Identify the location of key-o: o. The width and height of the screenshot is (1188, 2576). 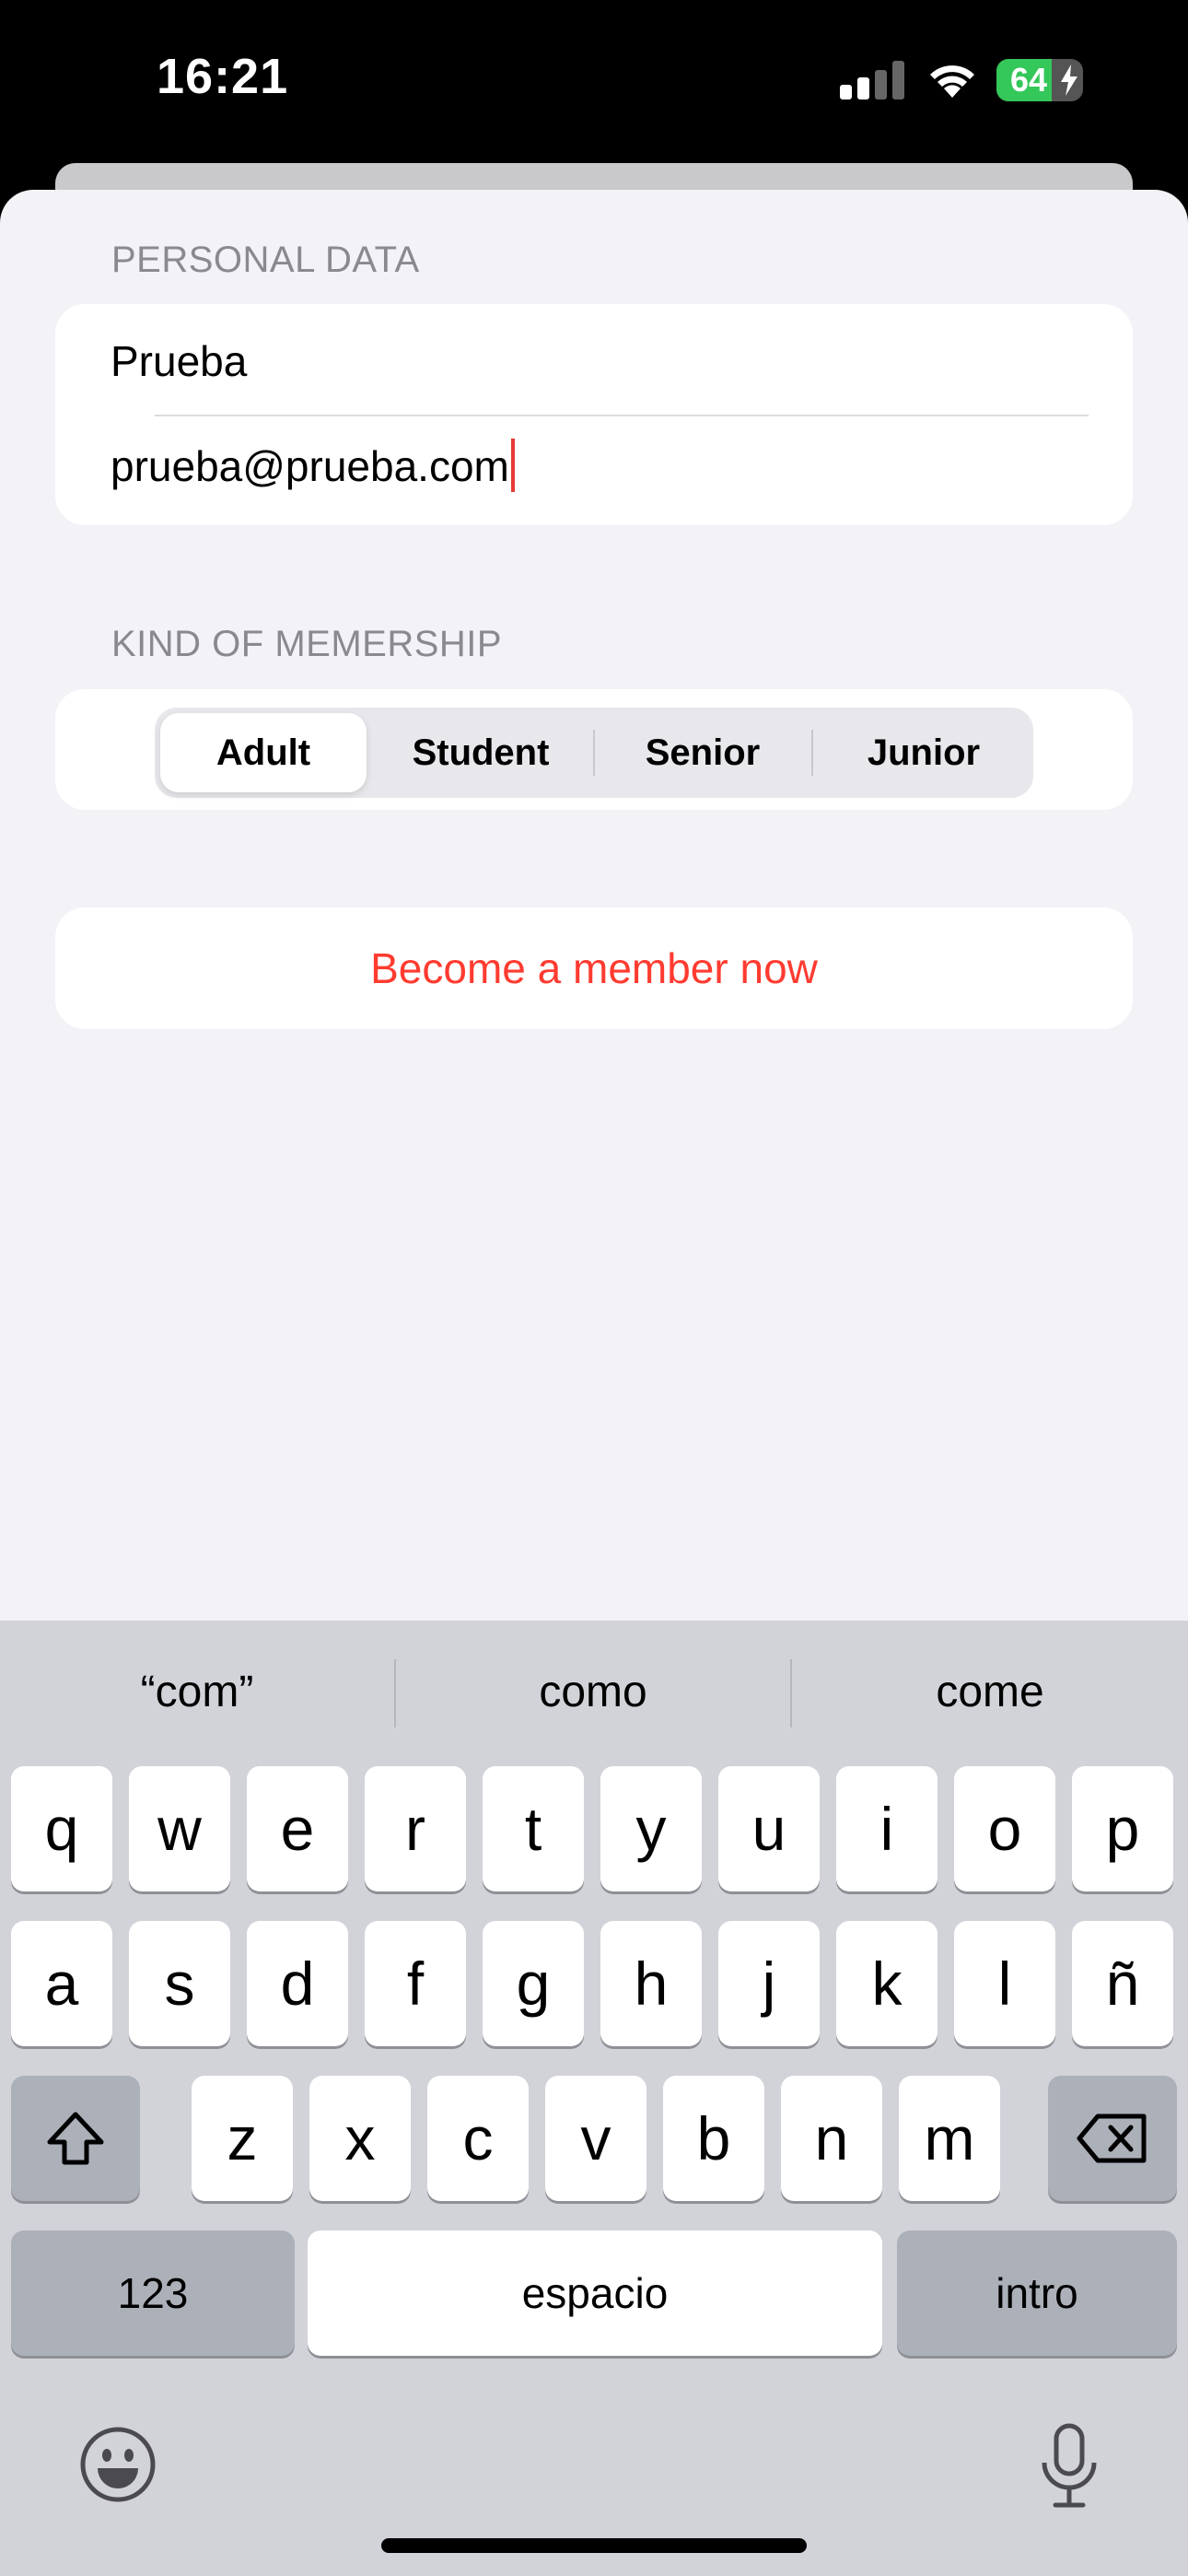
(1004, 1828).